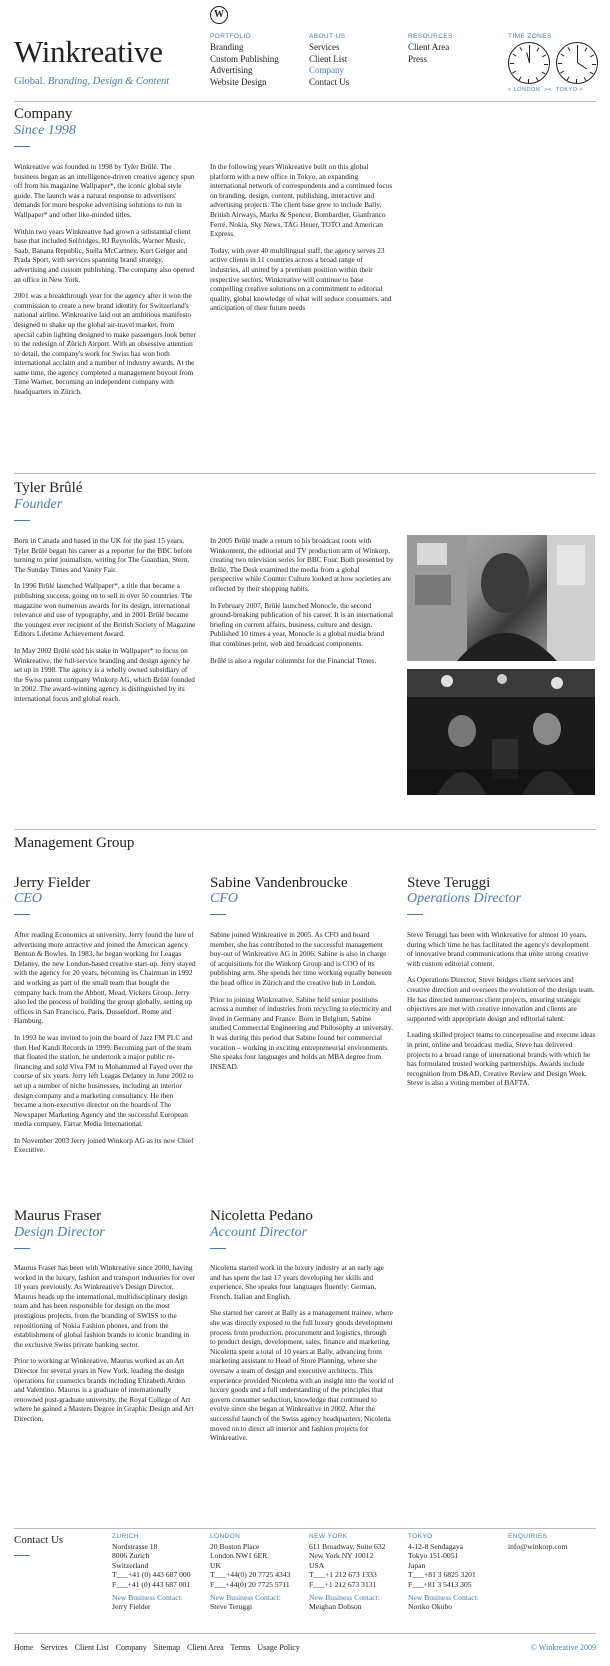  I want to click on office-line: Nordstrasse 18, so click(135, 1546).